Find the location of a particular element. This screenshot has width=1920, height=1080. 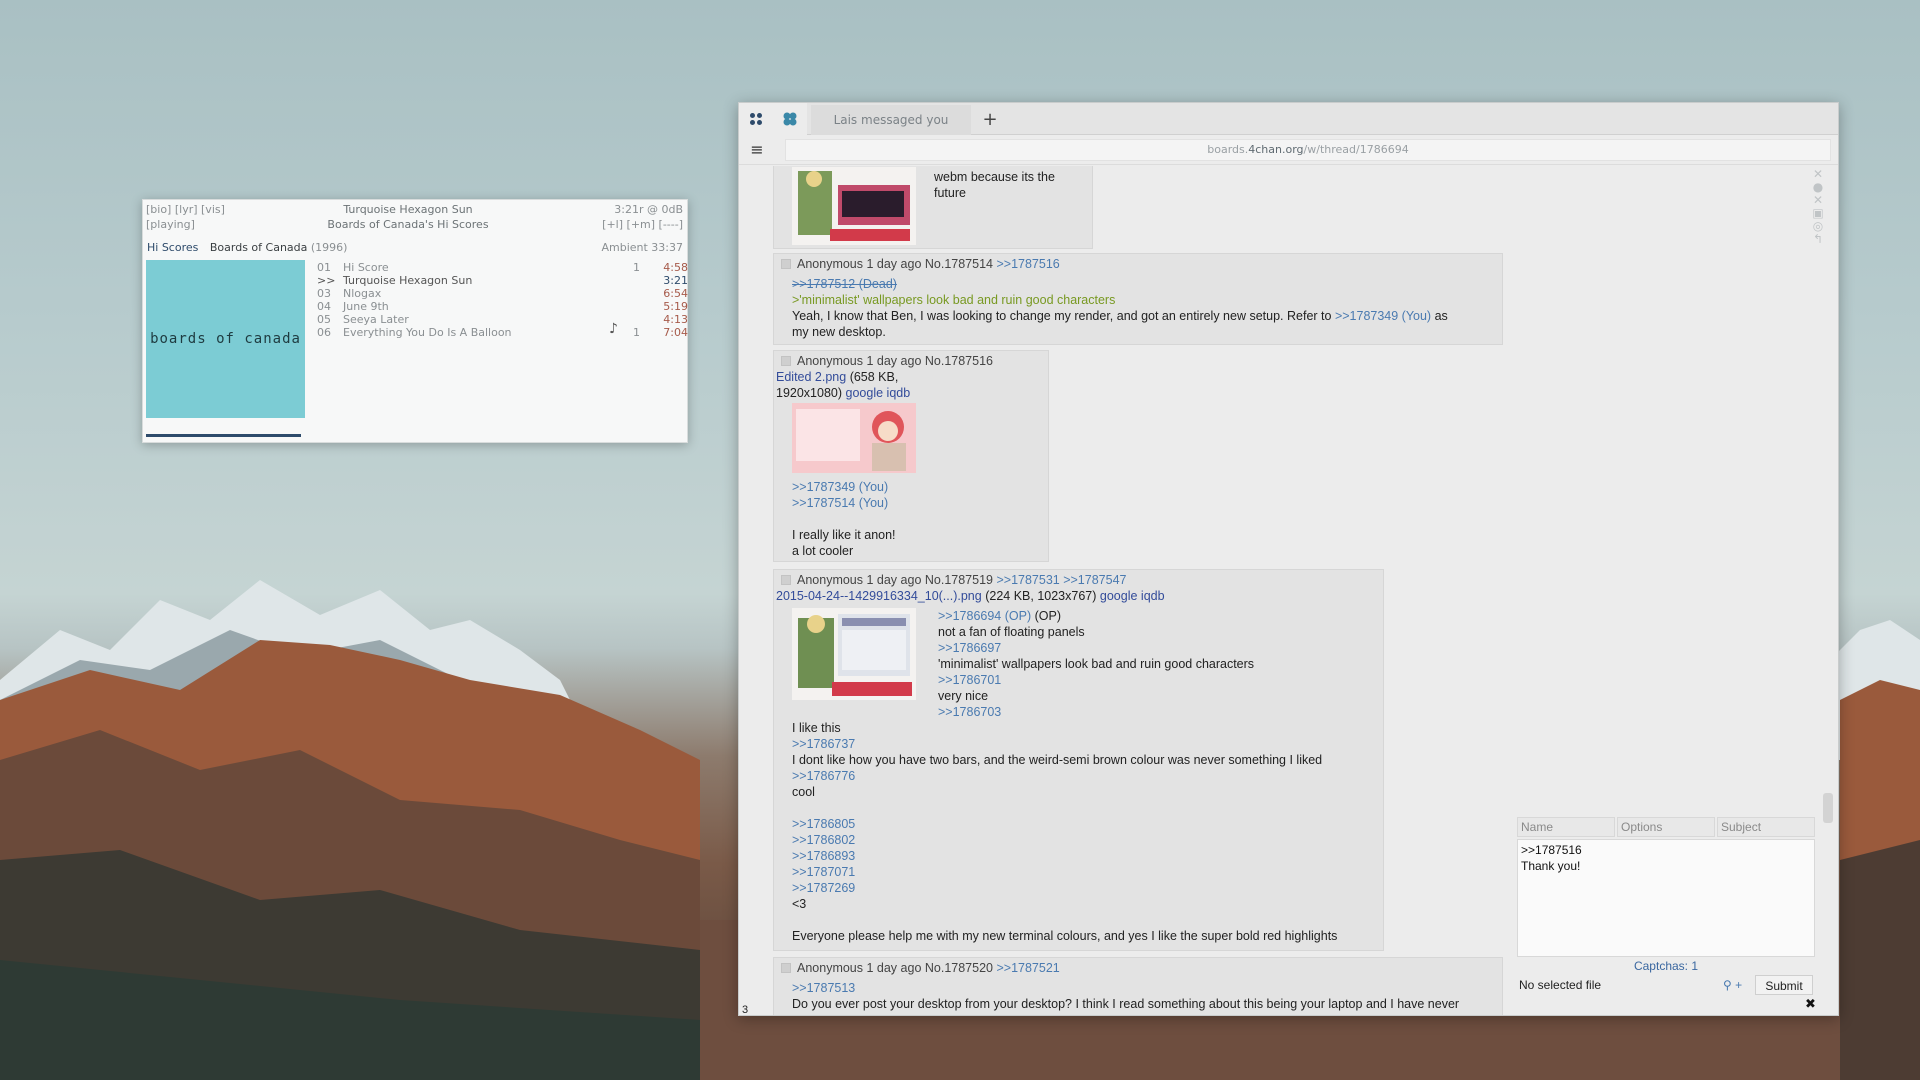

tab-clover is located at coordinates (790, 119).